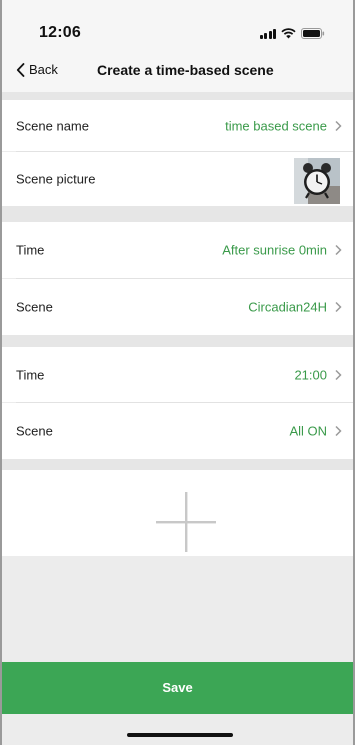 The width and height of the screenshot is (355, 745). Describe the element at coordinates (177, 307) in the screenshot. I see `scene-row-1: Scene Circadian24H` at that location.